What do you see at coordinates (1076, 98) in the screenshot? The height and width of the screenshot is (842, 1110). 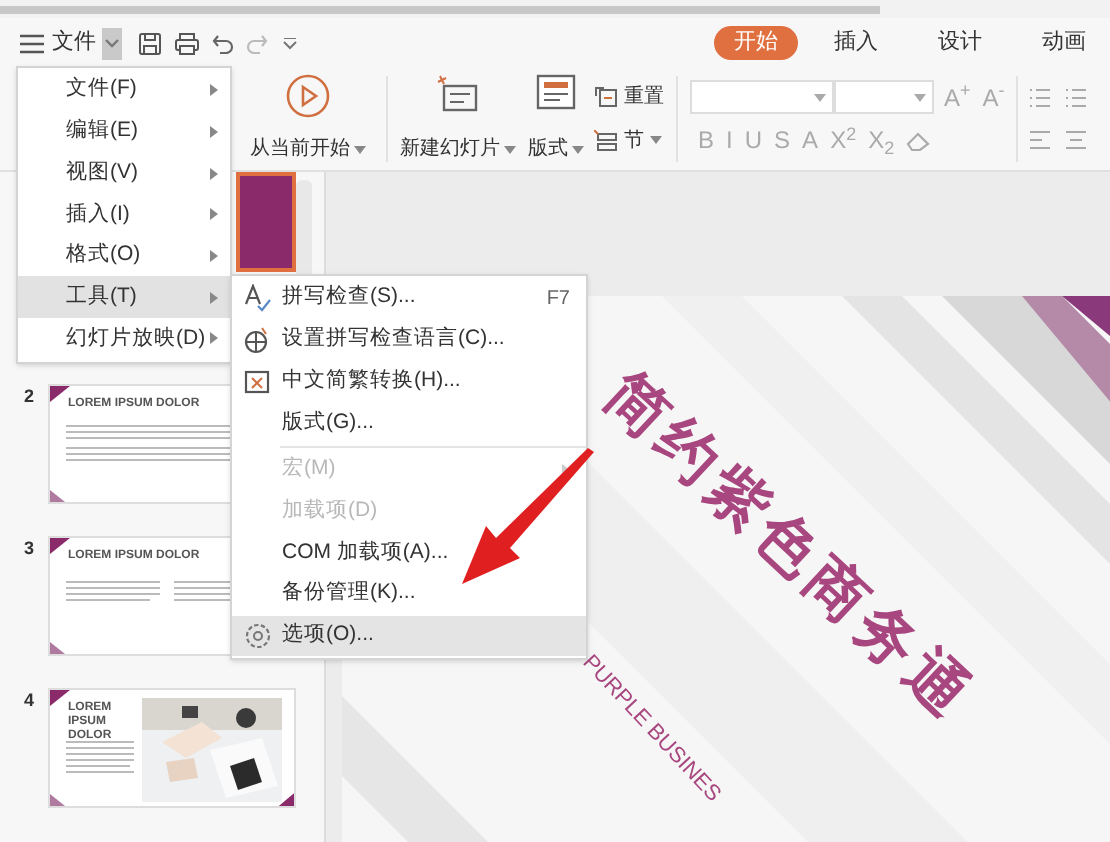 I see `numbered-list-icon` at bounding box center [1076, 98].